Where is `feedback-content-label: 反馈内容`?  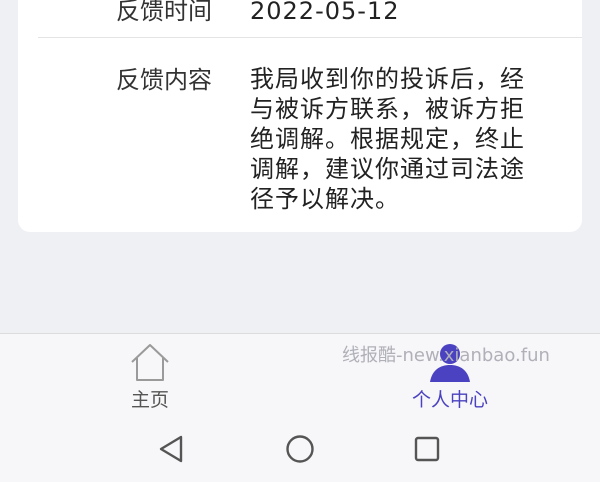
feedback-content-label: 反馈内容 is located at coordinates (164, 80).